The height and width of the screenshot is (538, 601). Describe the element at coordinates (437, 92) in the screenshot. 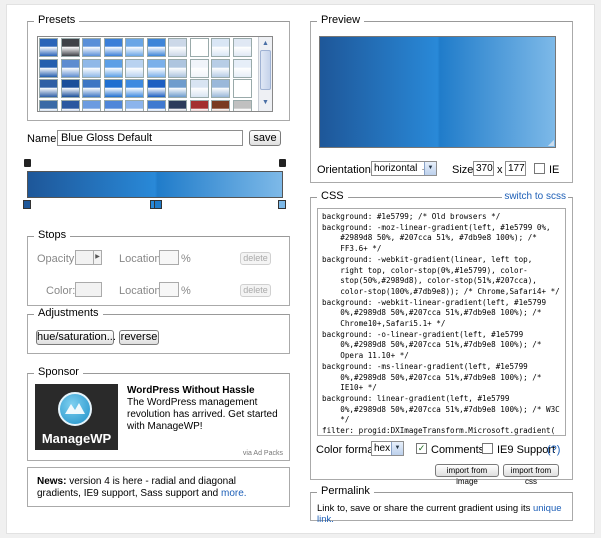

I see `gradient-preview: ◢` at that location.